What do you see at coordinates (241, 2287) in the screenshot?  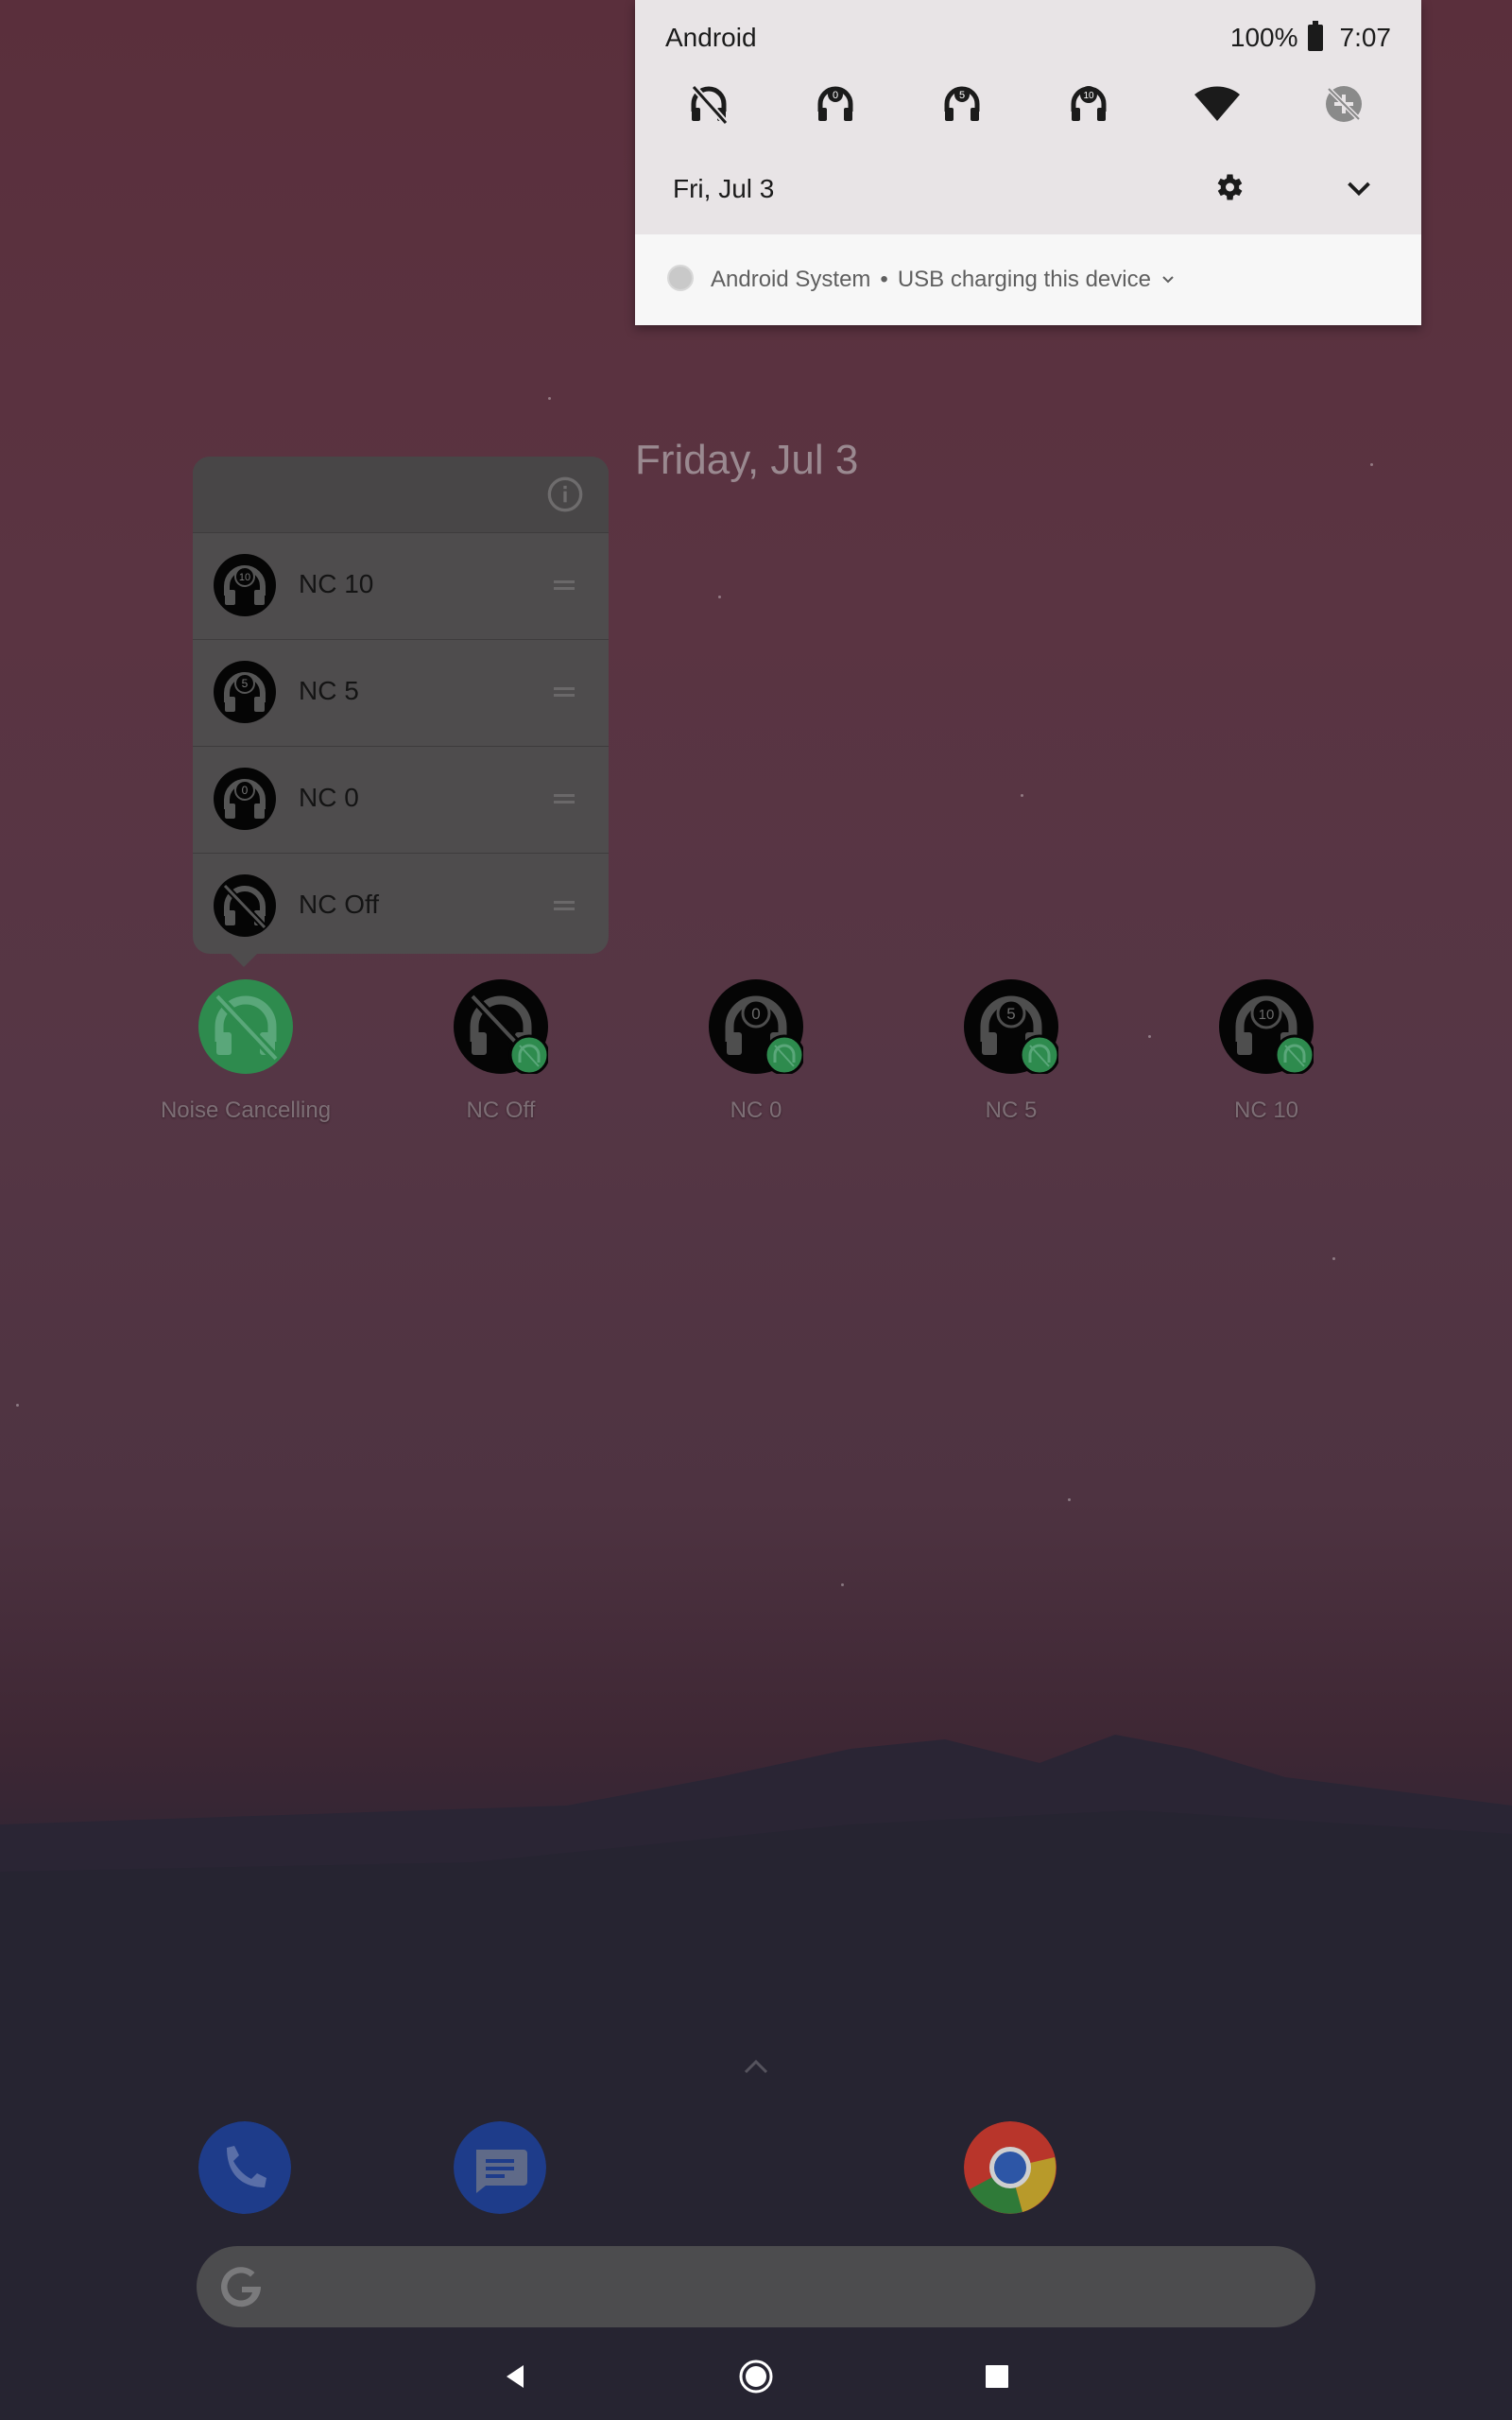 I see `google-g-icon` at bounding box center [241, 2287].